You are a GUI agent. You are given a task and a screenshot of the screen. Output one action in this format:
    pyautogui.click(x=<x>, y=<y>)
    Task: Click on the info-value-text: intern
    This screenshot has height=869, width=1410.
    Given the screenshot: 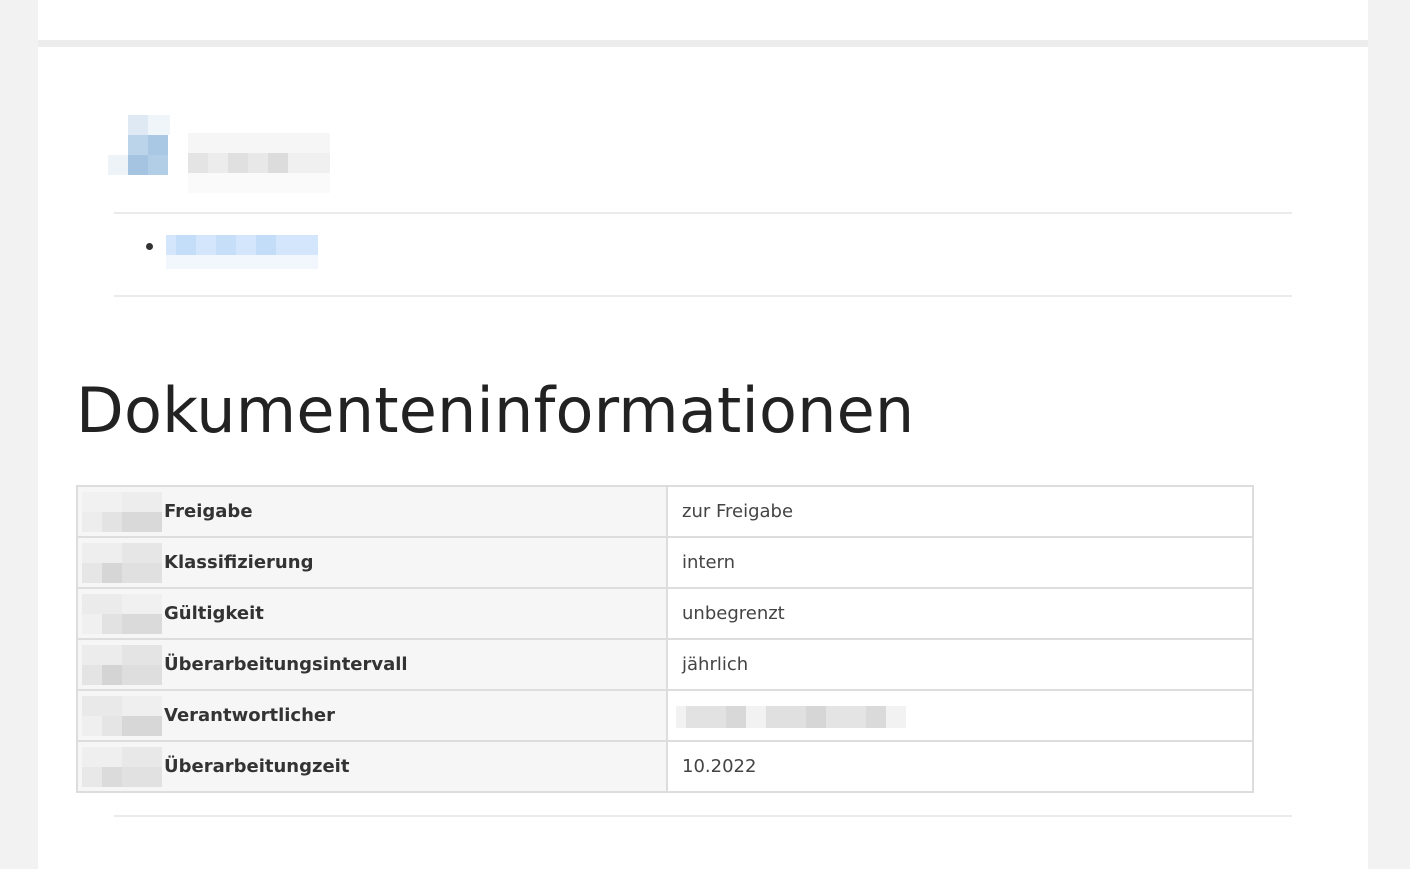 What is the action you would take?
    pyautogui.click(x=709, y=562)
    